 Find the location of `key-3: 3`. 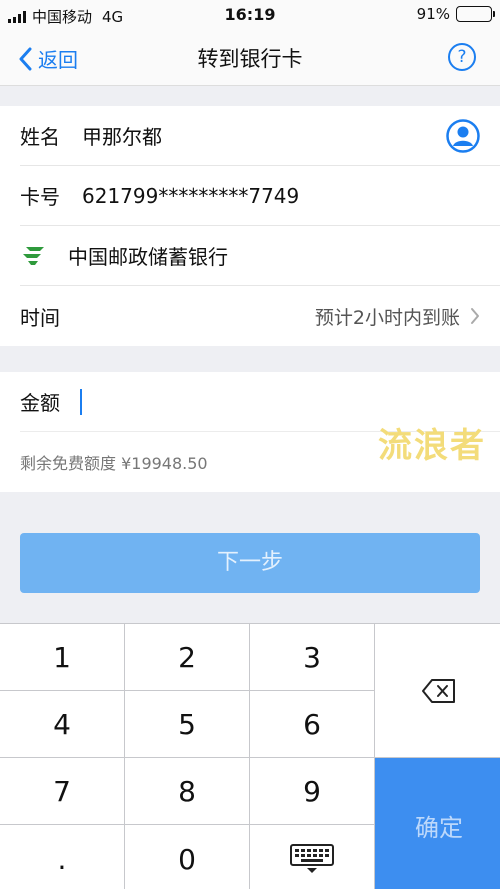

key-3: 3 is located at coordinates (312, 657).